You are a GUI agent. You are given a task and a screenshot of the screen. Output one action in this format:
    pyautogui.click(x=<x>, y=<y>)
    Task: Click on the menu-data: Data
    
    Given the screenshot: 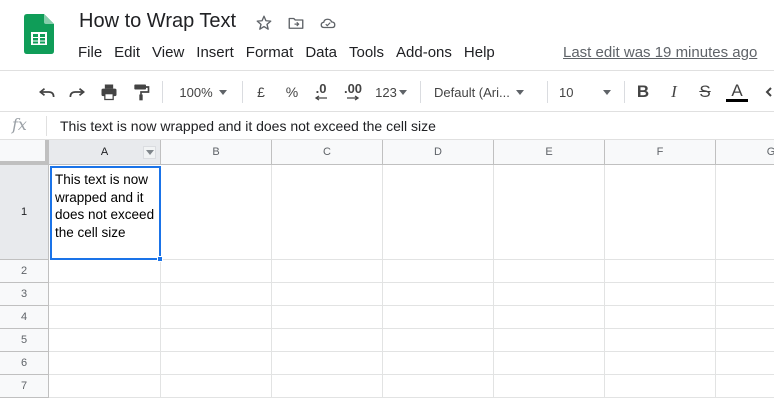 What is the action you would take?
    pyautogui.click(x=321, y=52)
    